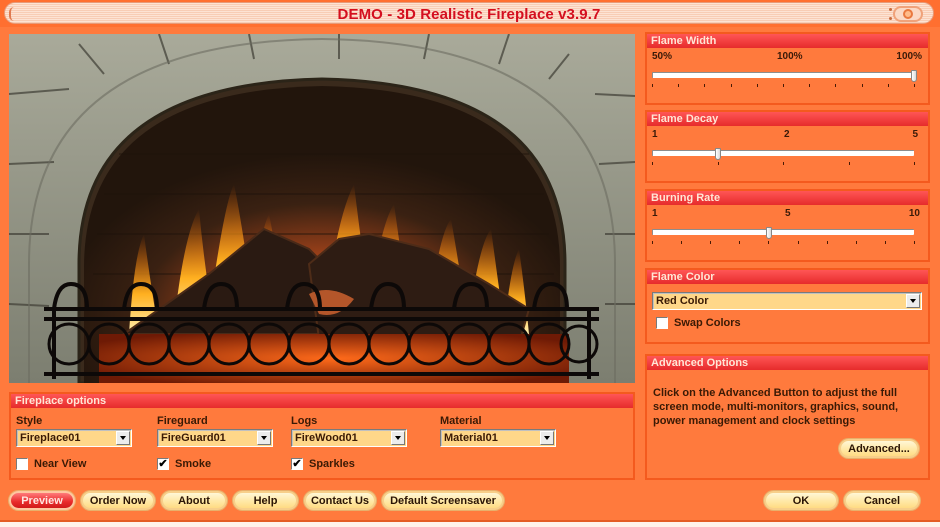  I want to click on window-bottom-edge, so click(470, 523).